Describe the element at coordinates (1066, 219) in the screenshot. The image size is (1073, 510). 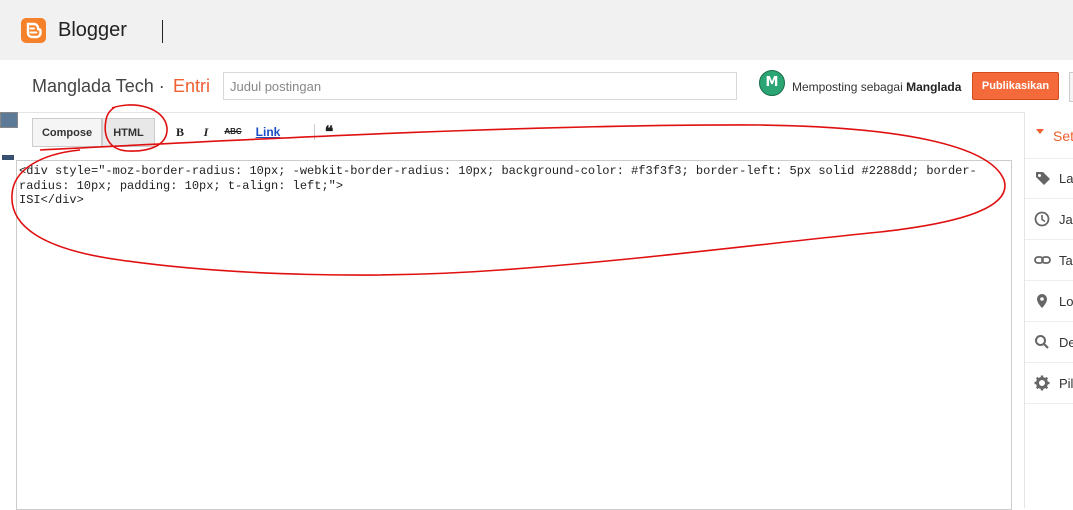
I see `sidebar-item-label: Ja` at that location.